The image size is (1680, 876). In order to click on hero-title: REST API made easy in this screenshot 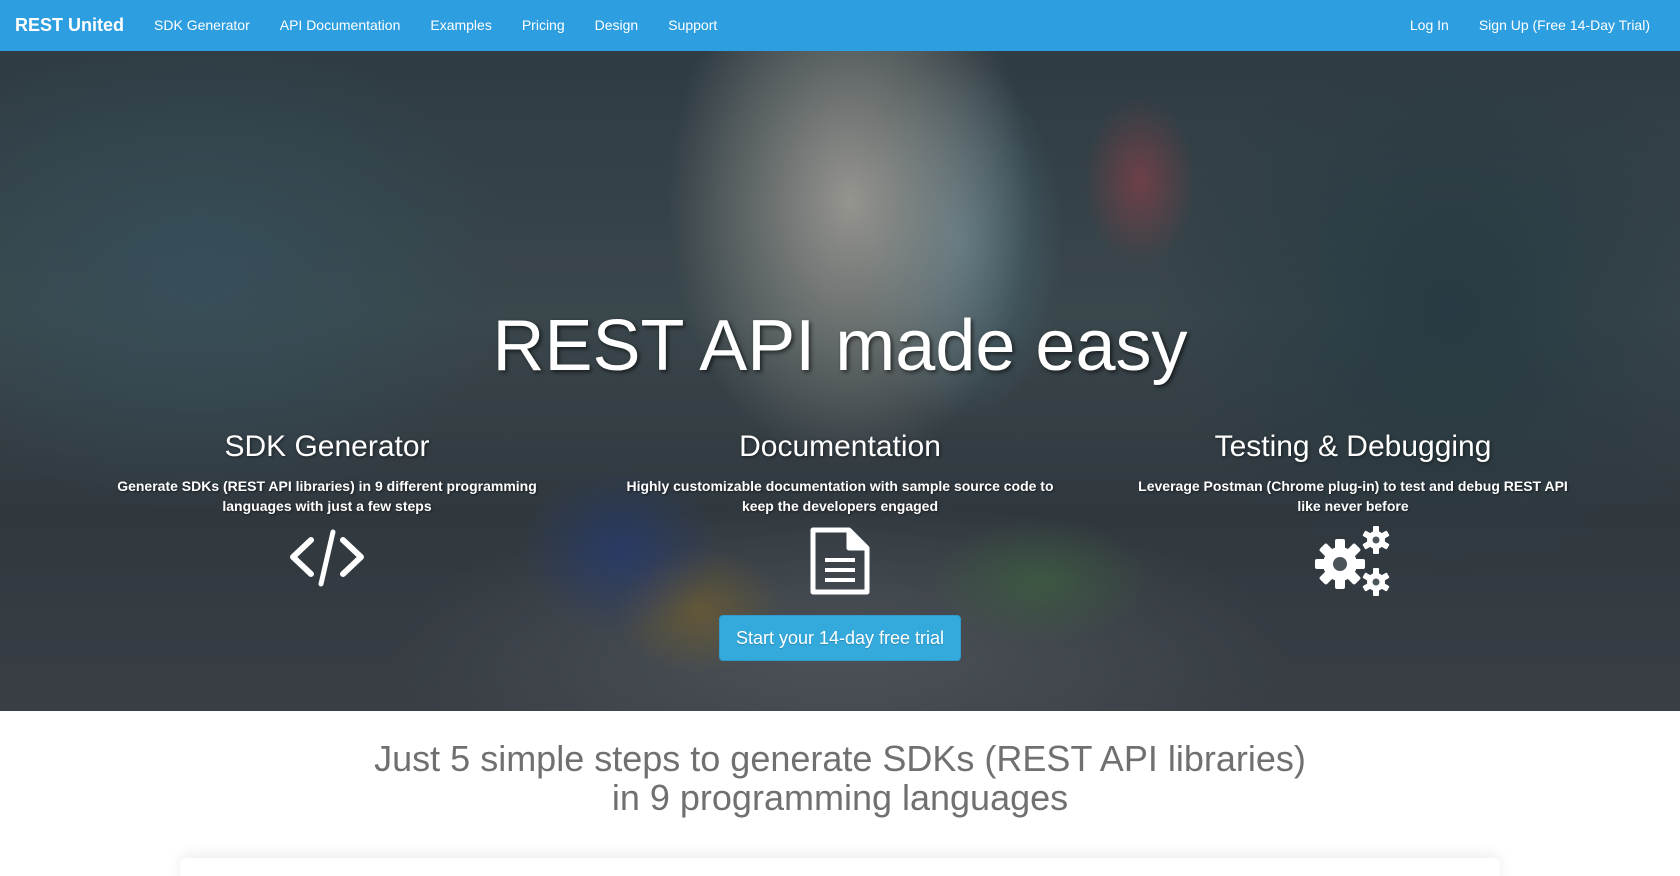, I will do `click(840, 346)`.